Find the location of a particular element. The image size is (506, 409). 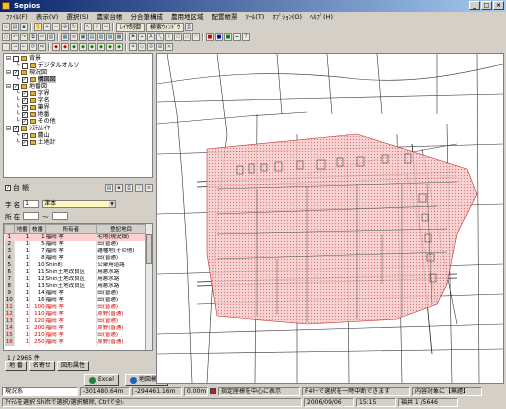

delete-icon: ✕ is located at coordinates (169, 47).